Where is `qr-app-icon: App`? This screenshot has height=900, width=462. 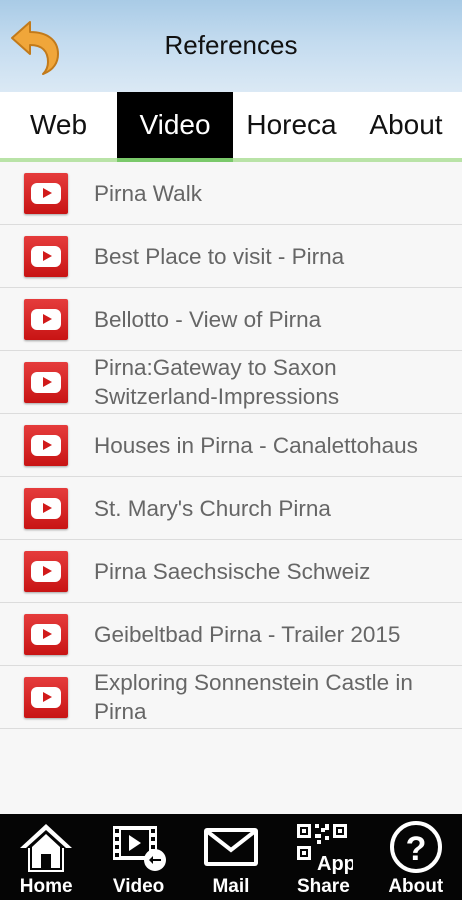 qr-app-icon: App is located at coordinates (325, 849).